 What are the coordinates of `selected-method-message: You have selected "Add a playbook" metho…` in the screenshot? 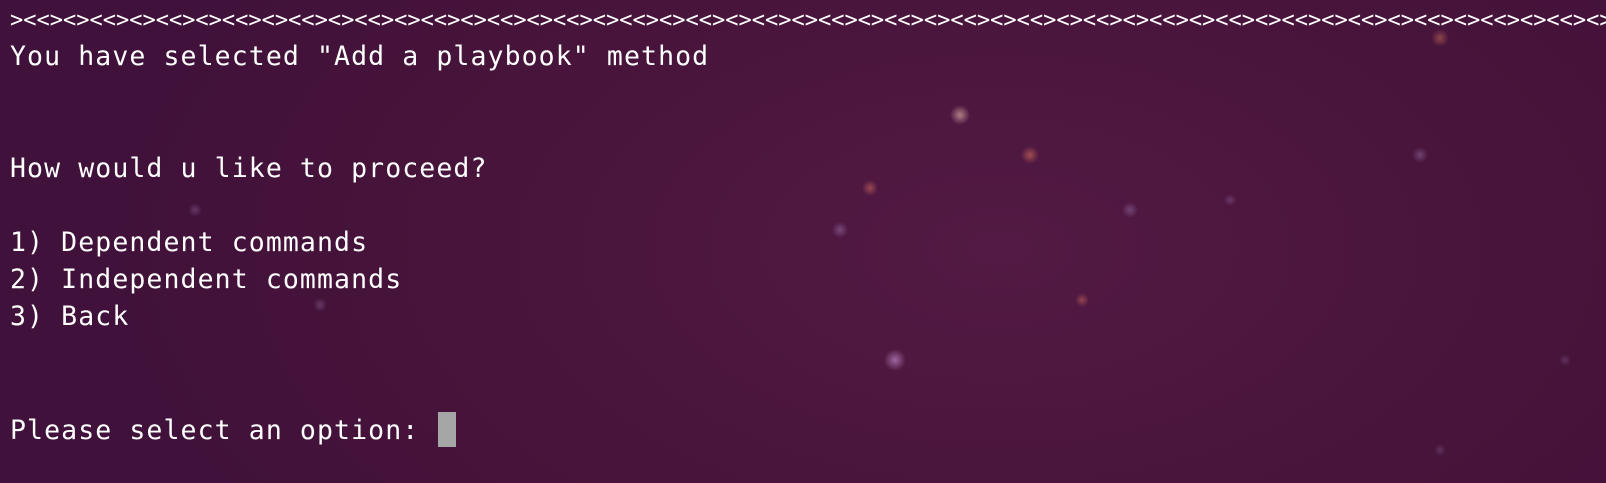 It's located at (360, 56).